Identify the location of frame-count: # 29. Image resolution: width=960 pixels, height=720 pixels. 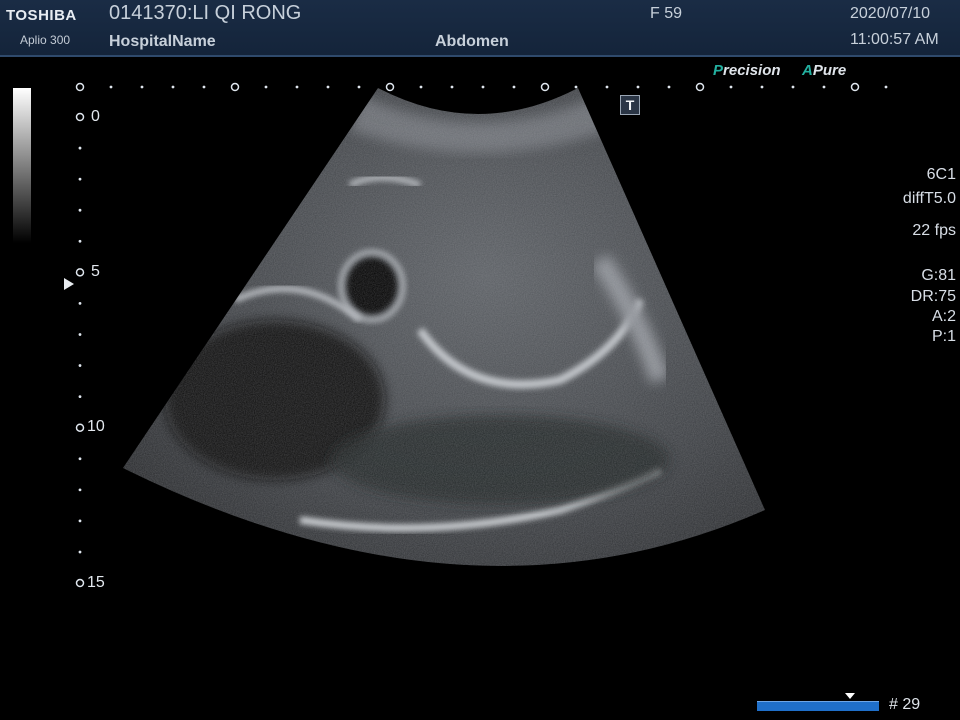
(905, 704).